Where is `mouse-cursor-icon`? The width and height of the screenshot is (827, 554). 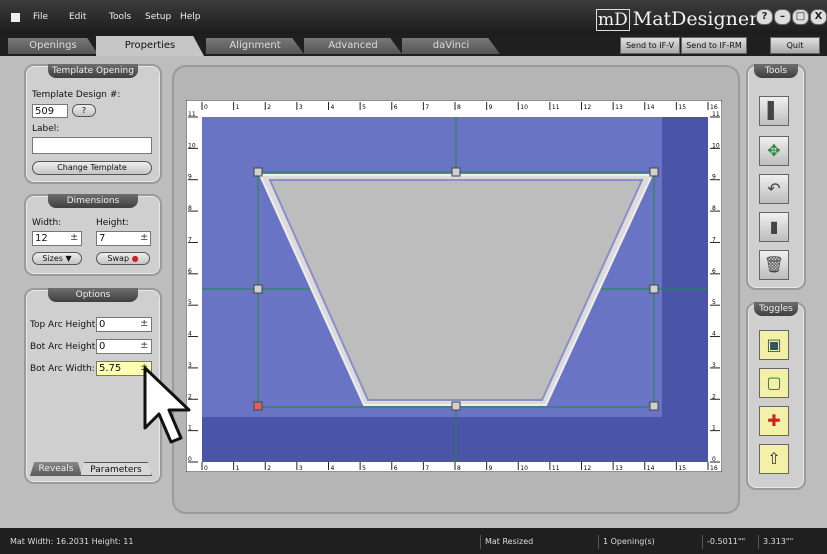
mouse-cursor-icon is located at coordinates (167, 405).